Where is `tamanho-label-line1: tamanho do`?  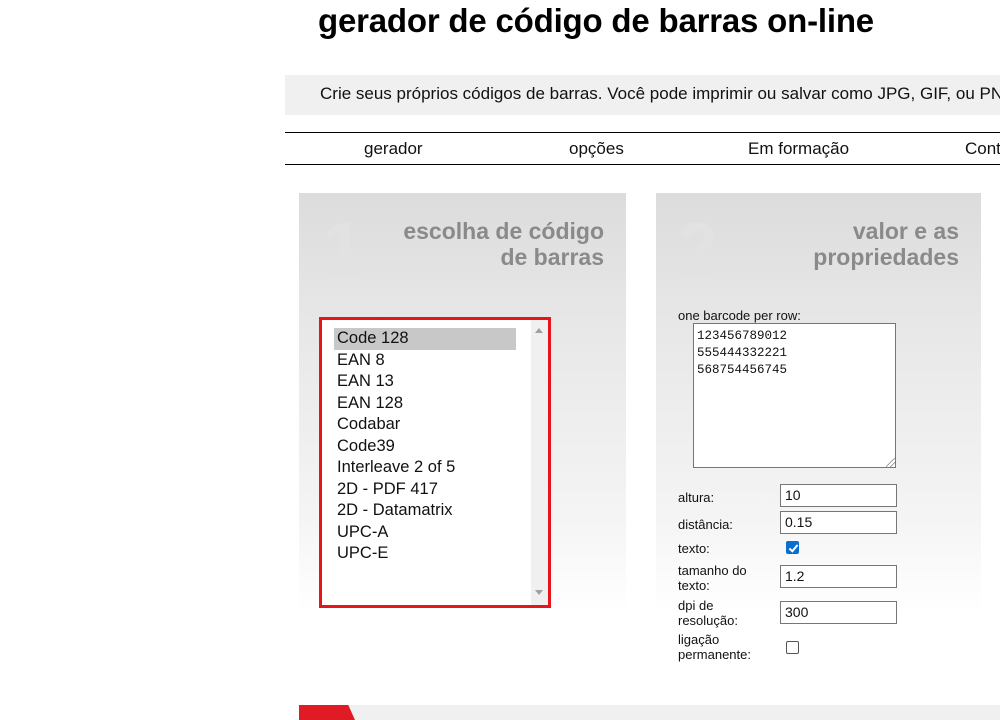 tamanho-label-line1: tamanho do is located at coordinates (712, 570).